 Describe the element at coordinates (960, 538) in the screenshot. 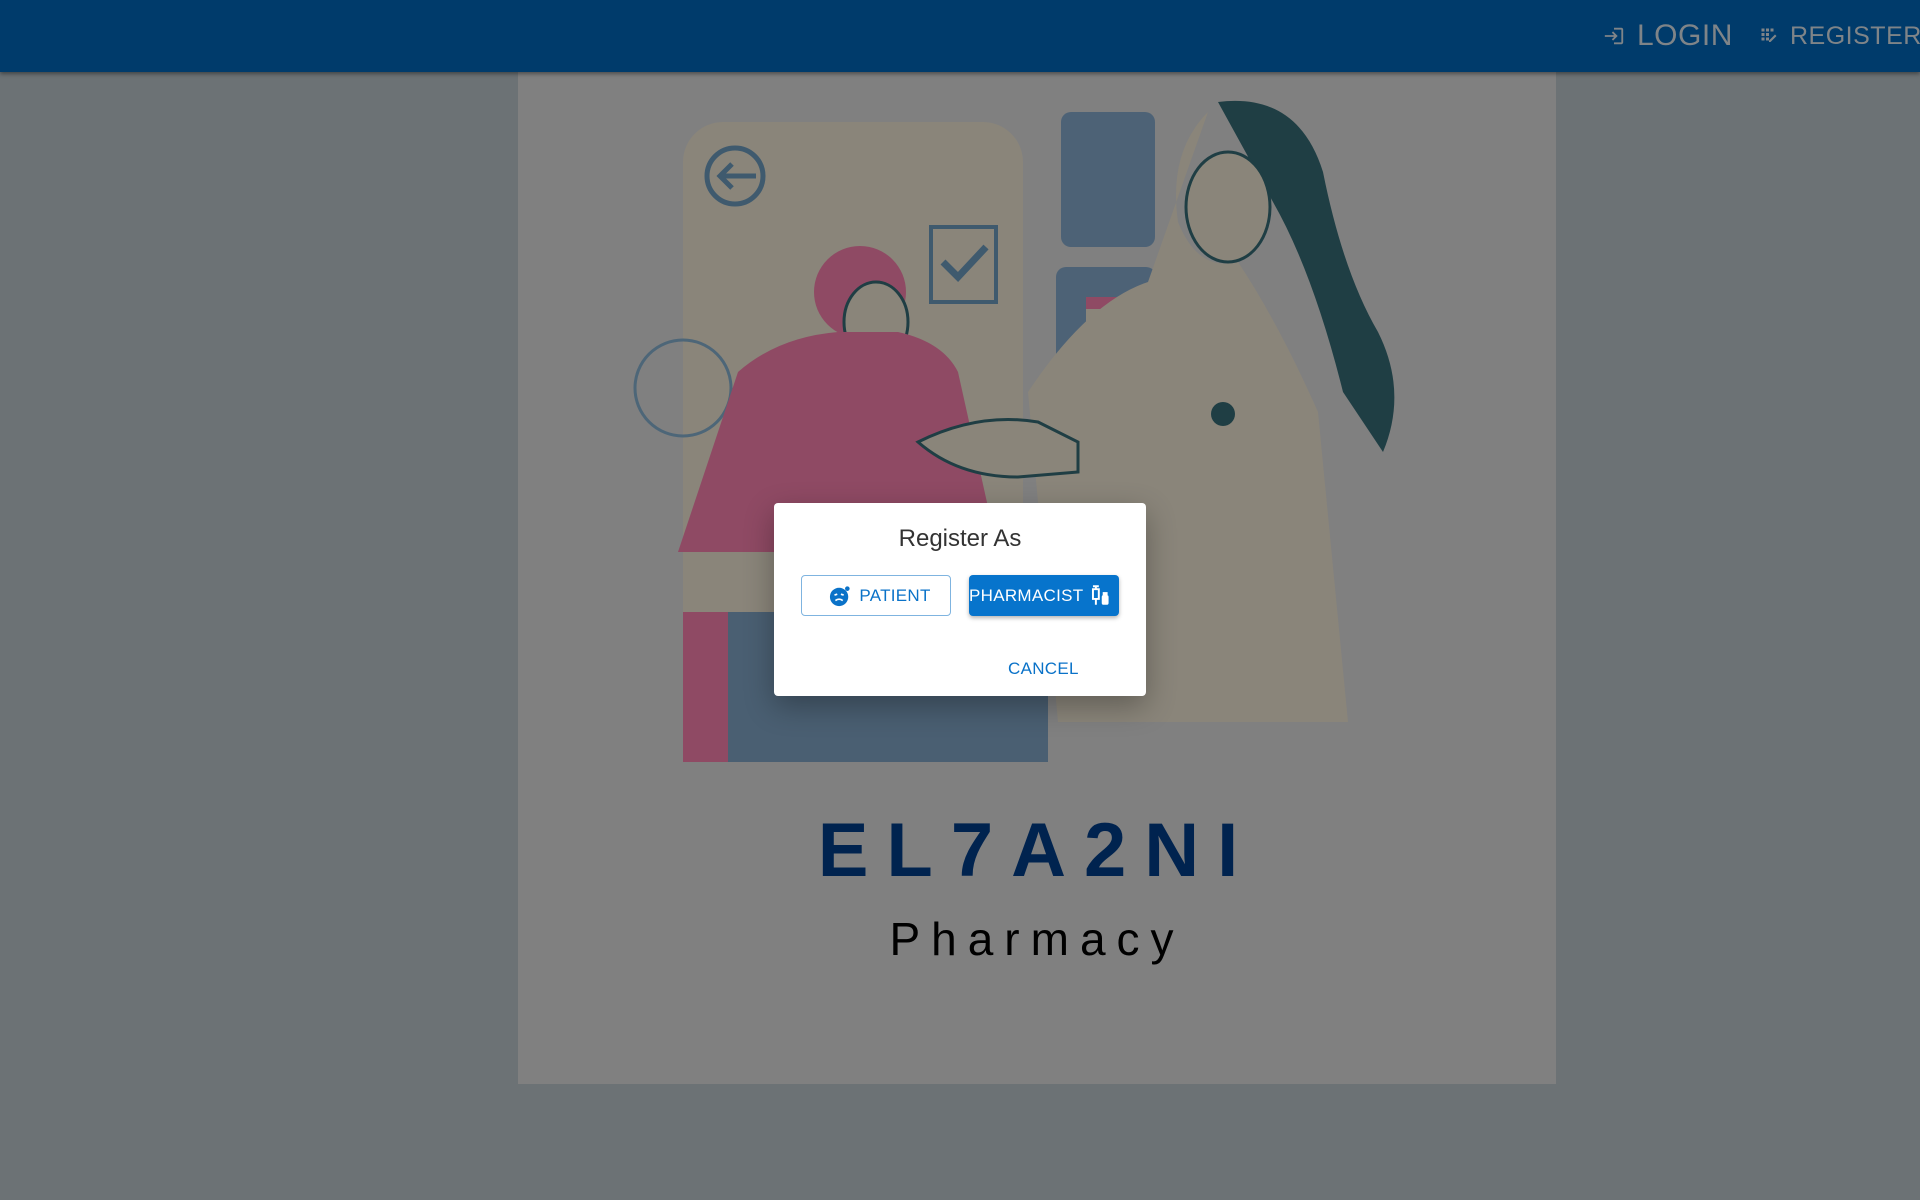

I see `dialog-title: Register As` at that location.